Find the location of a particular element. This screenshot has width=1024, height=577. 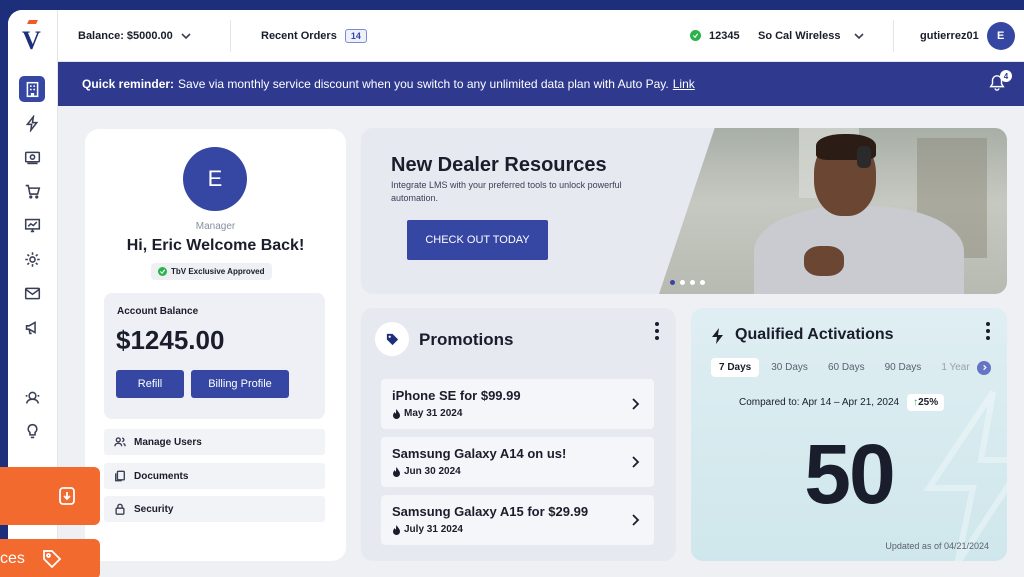

comparison-row: Compared to: Apr 14 – Apr 21, 2024 ↑25% is located at coordinates (842, 402).